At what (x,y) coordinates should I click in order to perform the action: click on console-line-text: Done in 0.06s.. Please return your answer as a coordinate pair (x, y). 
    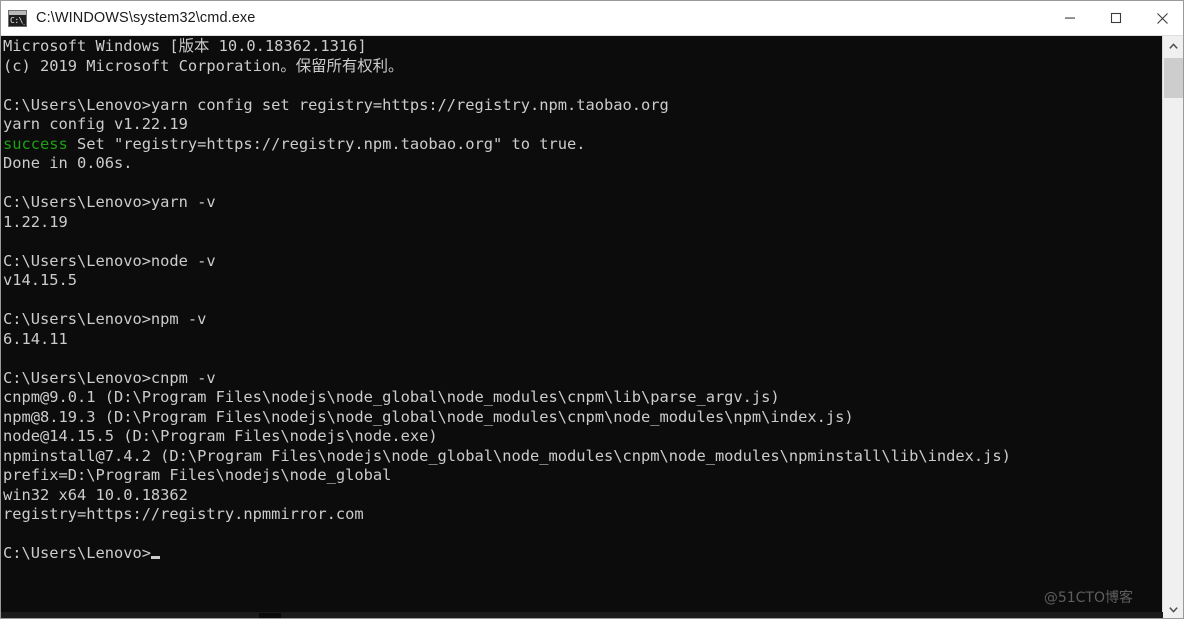
    Looking at the image, I should click on (68, 163).